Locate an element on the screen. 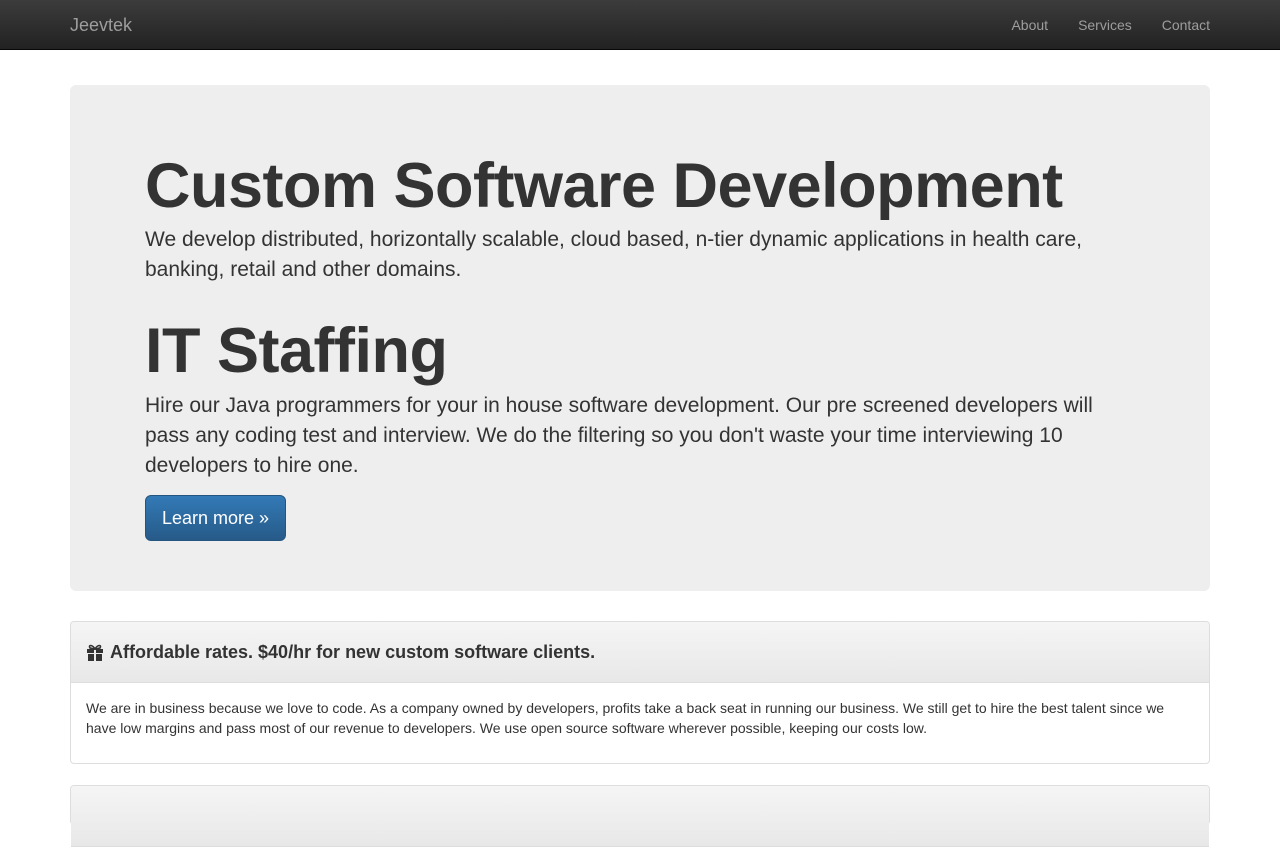  nav-links: About Services Contact is located at coordinates (1103, 25).